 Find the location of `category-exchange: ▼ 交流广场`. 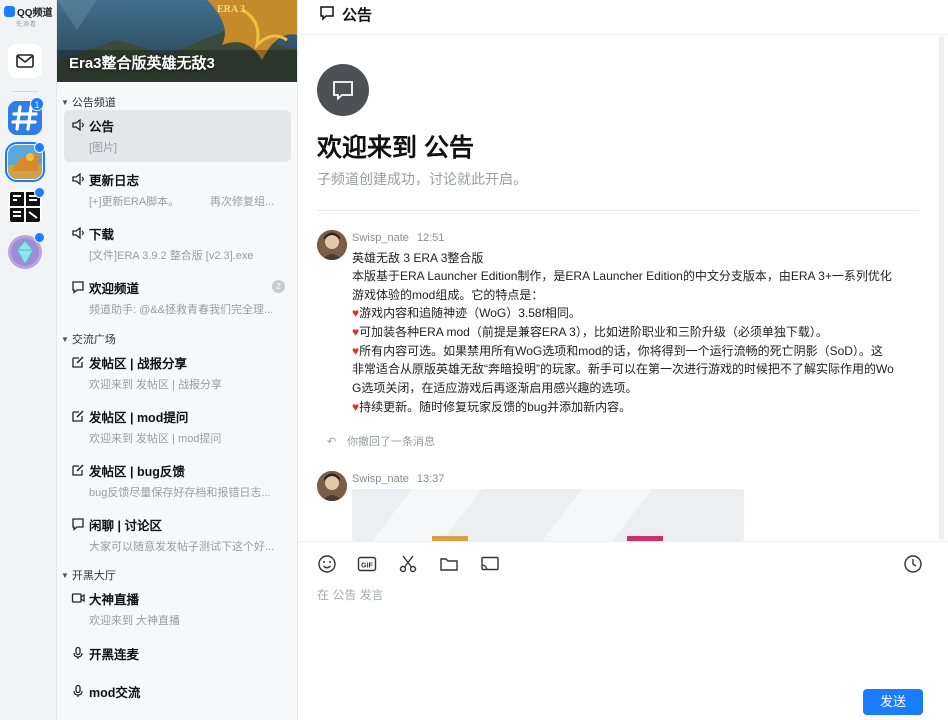

category-exchange: ▼ 交流广场 is located at coordinates (88, 339).